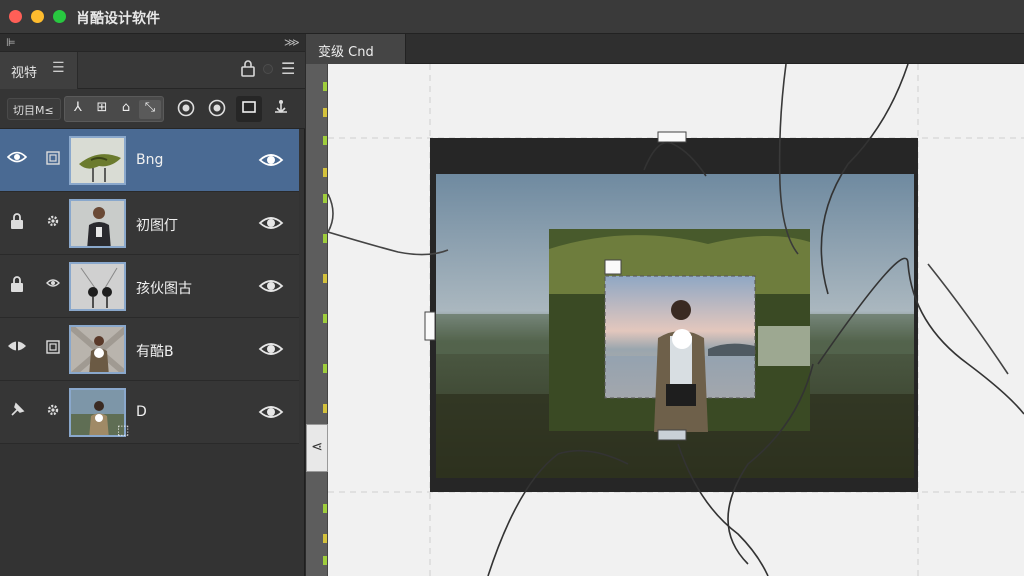 The image size is (1024, 576). What do you see at coordinates (268, 70) in the screenshot?
I see `separator-dot-icon` at bounding box center [268, 70].